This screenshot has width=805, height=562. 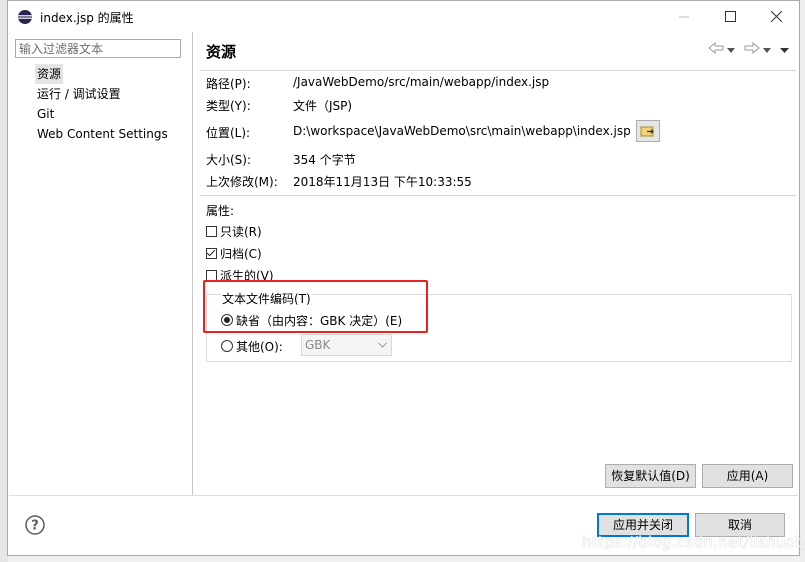 What do you see at coordinates (211, 275) in the screenshot?
I see `derived-checkbox` at bounding box center [211, 275].